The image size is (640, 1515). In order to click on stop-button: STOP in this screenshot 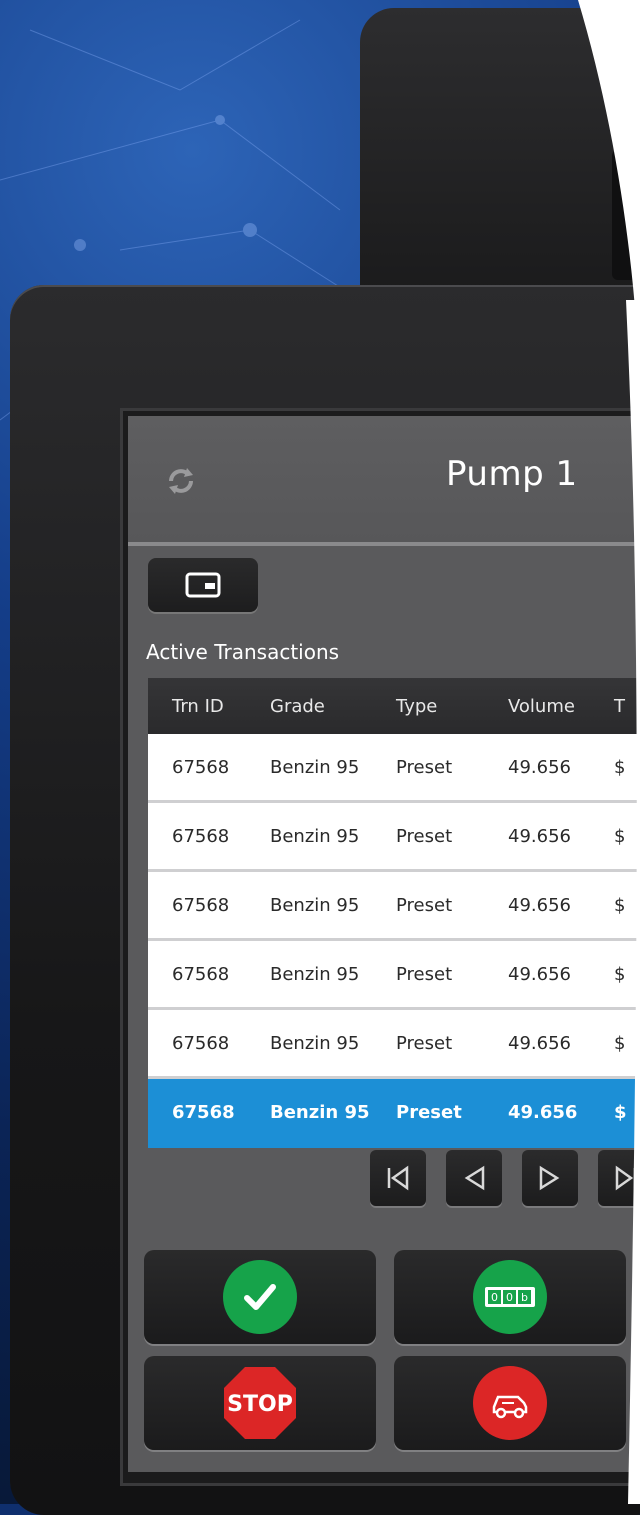, I will do `click(260, 1403)`.